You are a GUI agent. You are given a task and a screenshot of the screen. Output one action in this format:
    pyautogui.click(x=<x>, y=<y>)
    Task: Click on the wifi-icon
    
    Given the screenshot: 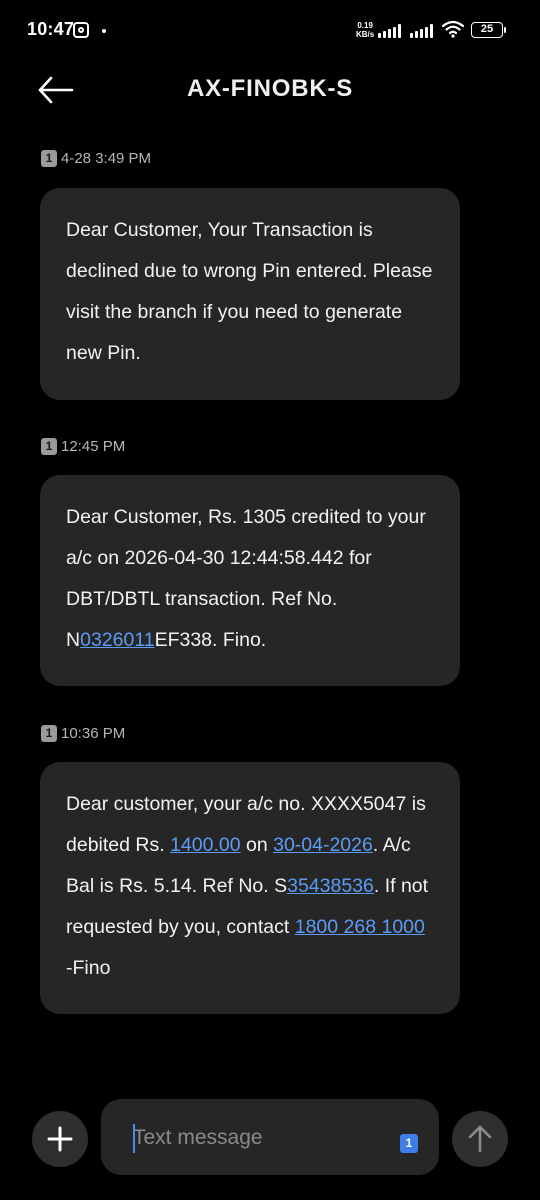 What is the action you would take?
    pyautogui.click(x=453, y=29)
    